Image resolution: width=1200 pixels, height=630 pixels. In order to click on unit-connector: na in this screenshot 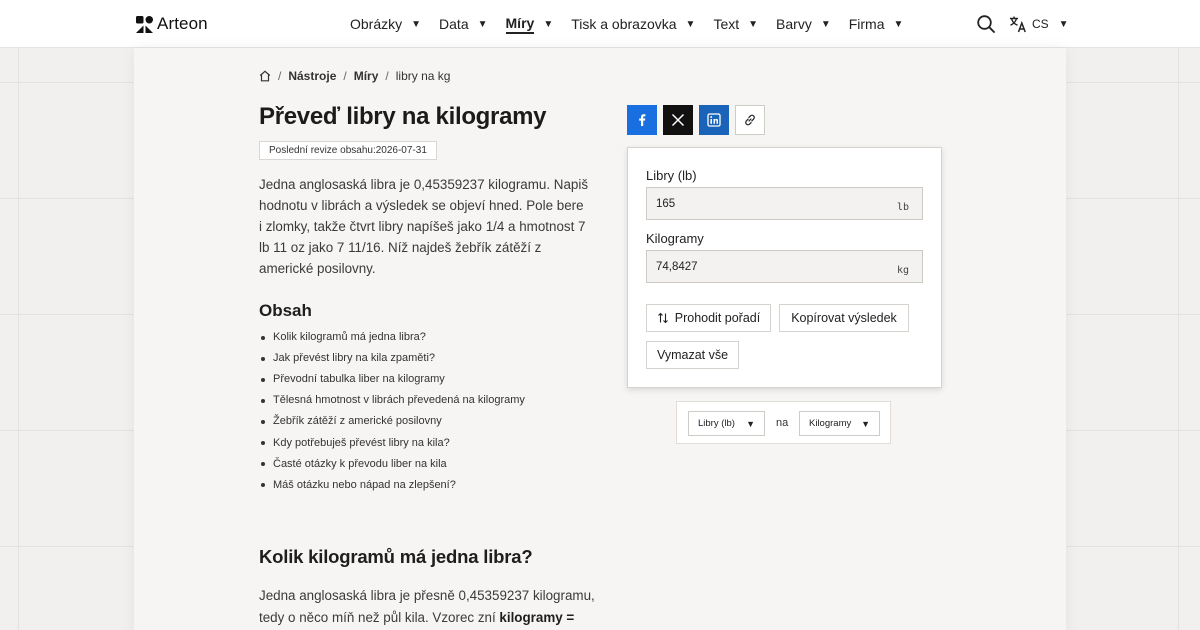, I will do `click(782, 423)`.